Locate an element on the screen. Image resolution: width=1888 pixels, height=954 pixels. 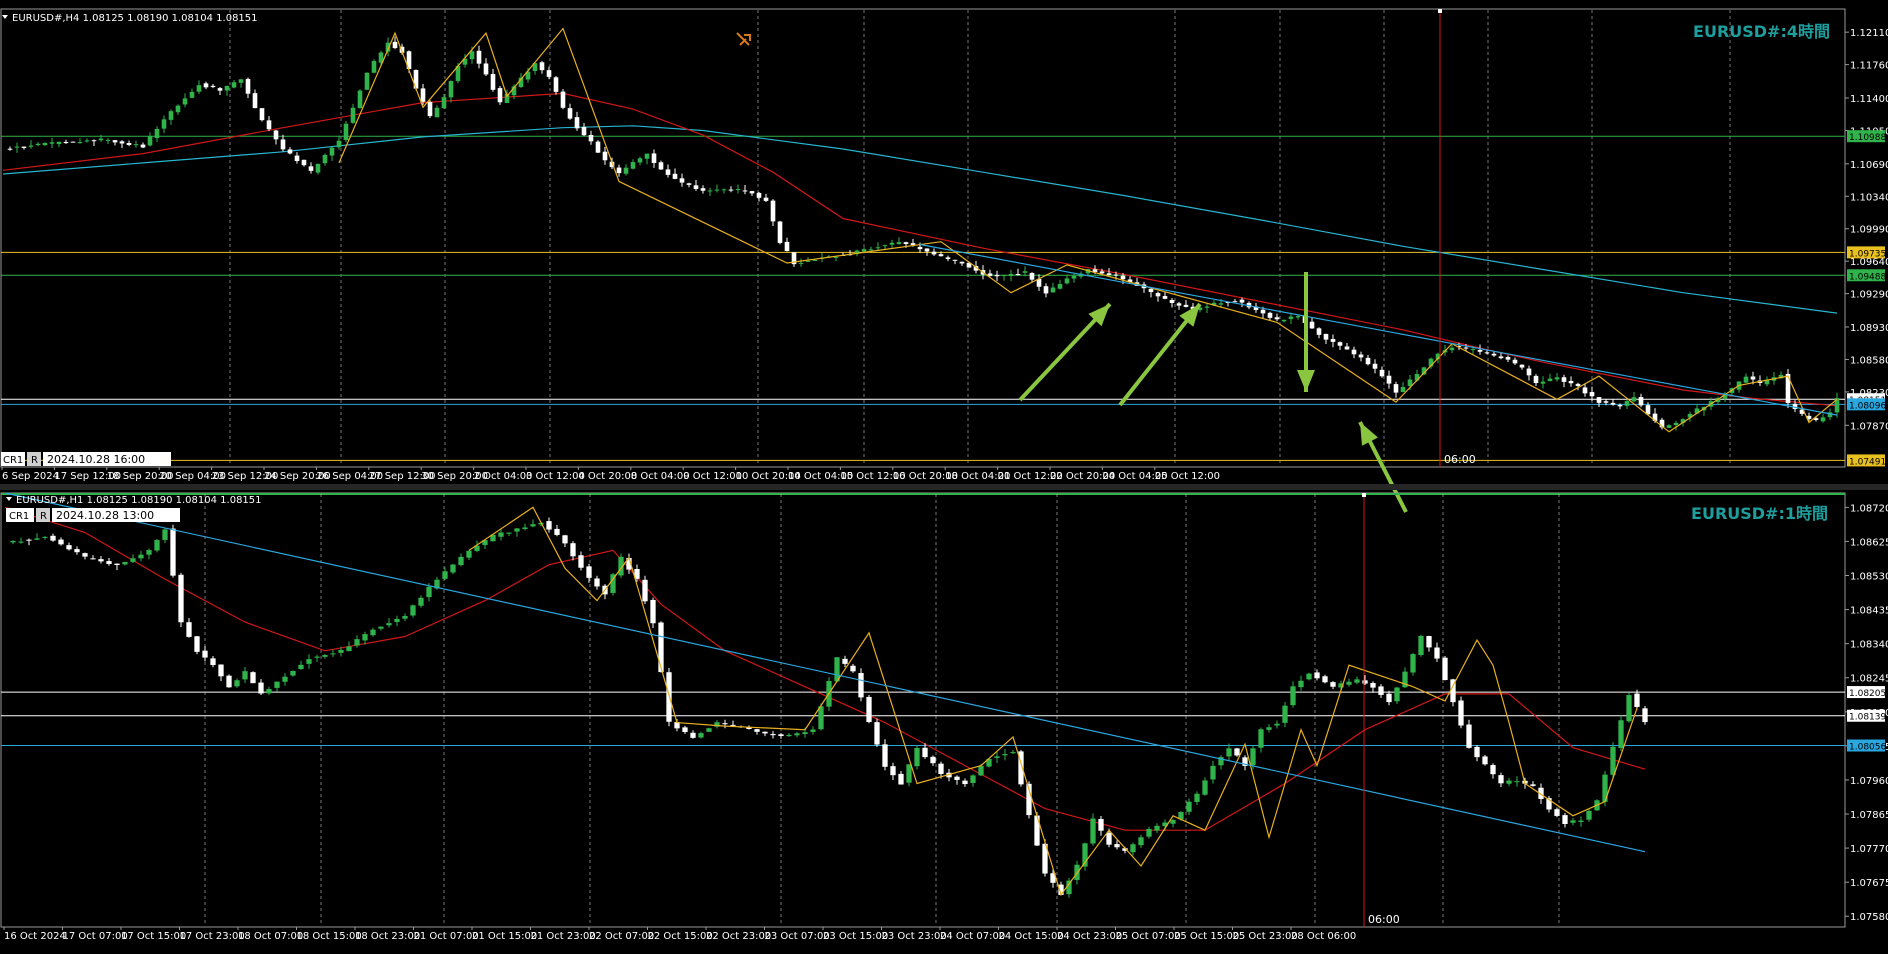
price-tick-label: 1.07870 is located at coordinates (1869, 426).